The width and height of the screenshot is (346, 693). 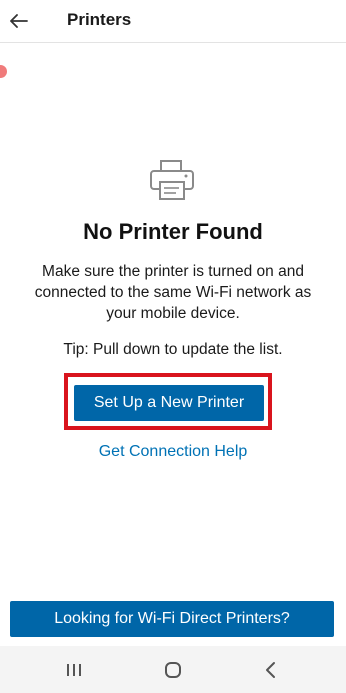 I want to click on page-title: Printers, so click(x=99, y=19).